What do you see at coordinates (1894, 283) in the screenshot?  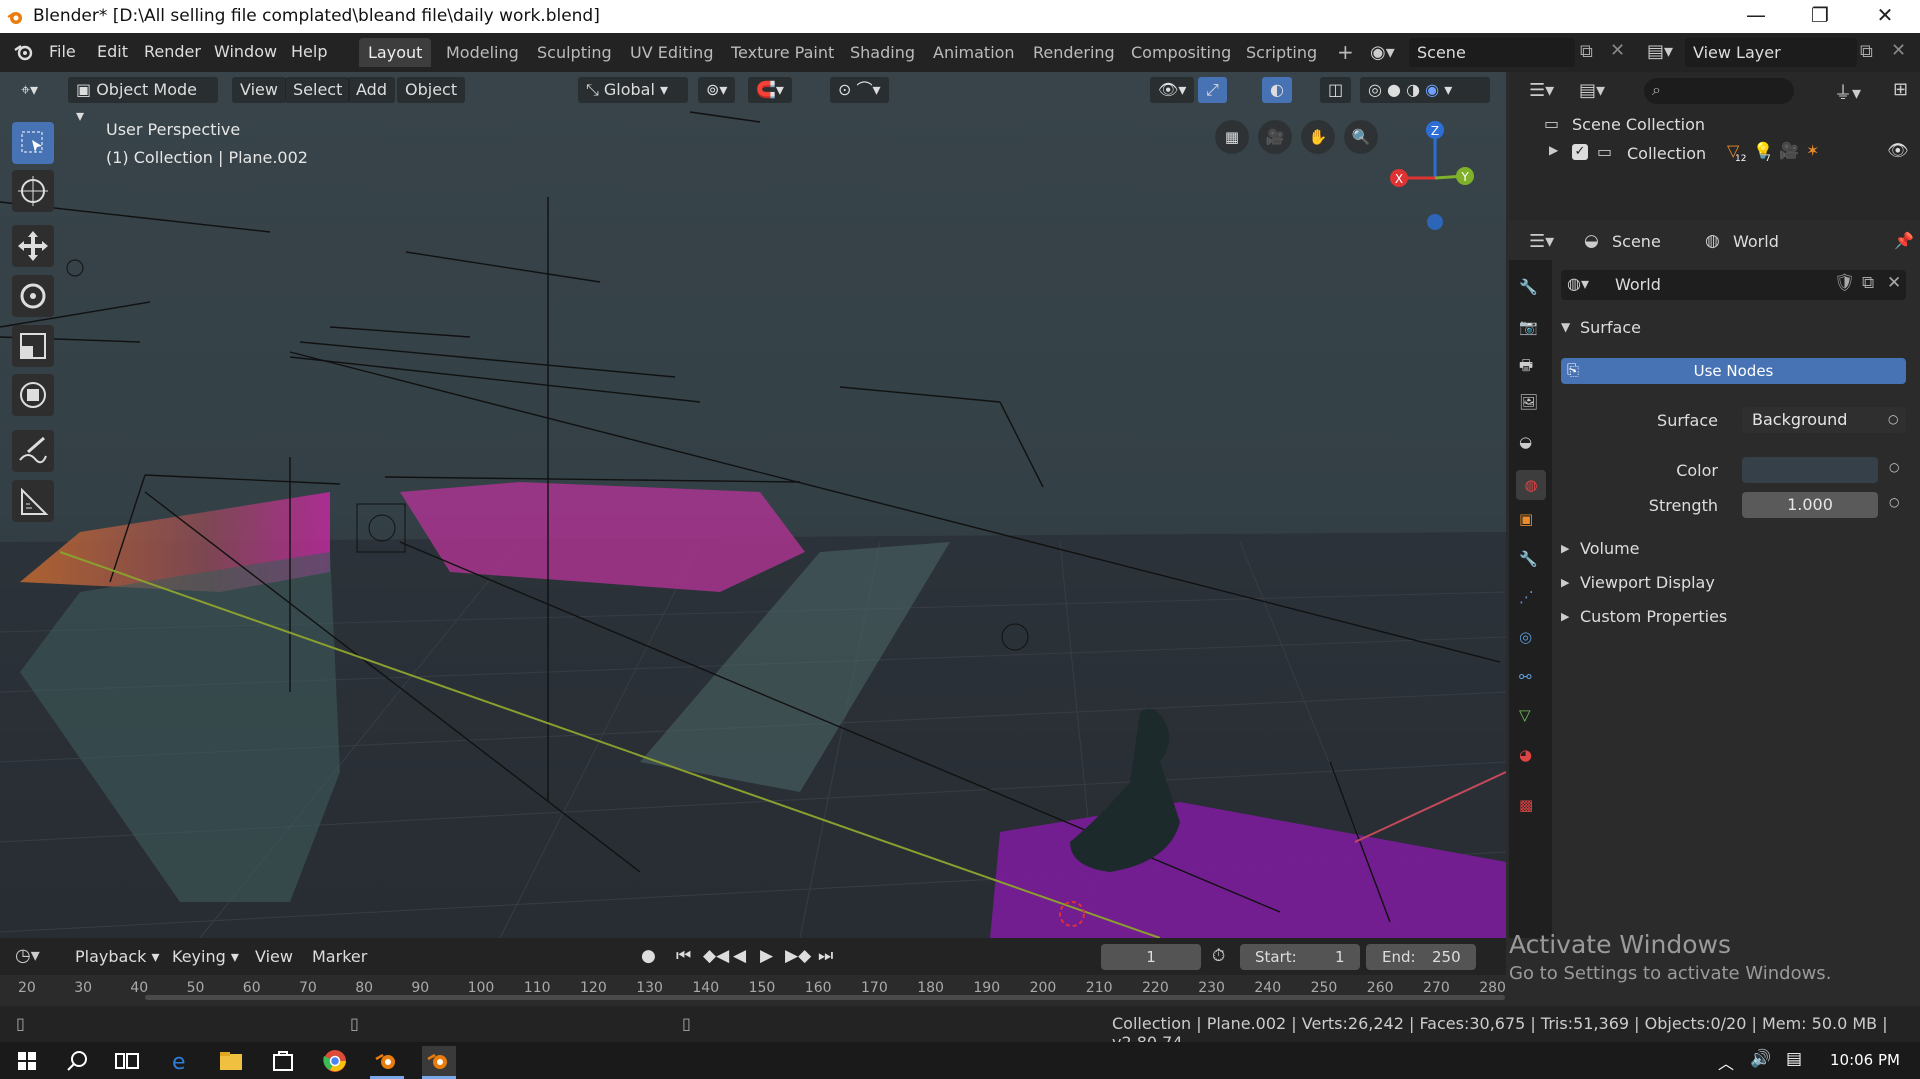 I see `unlink-world-icon: ✕` at bounding box center [1894, 283].